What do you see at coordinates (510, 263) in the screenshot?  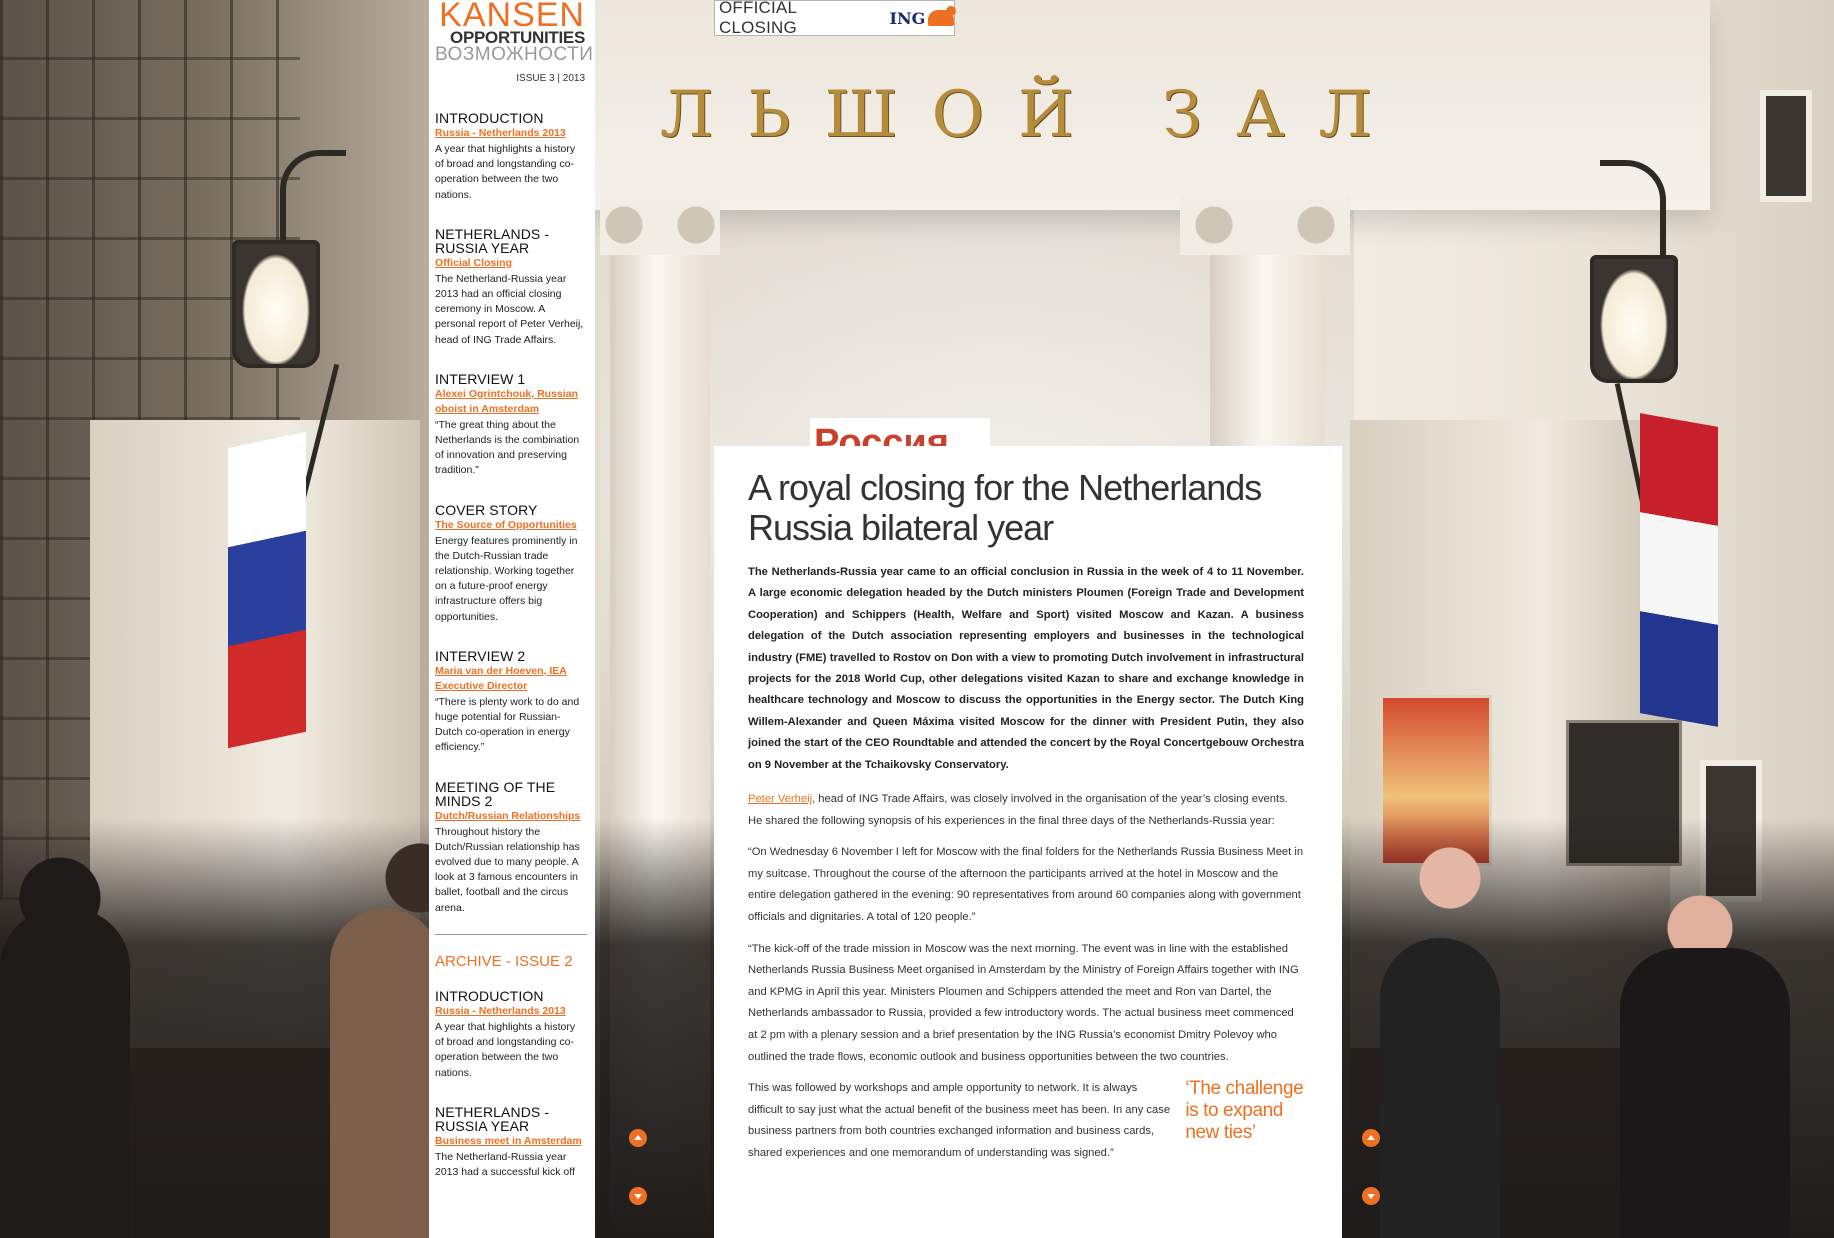 I see `section-link: Official Closing` at bounding box center [510, 263].